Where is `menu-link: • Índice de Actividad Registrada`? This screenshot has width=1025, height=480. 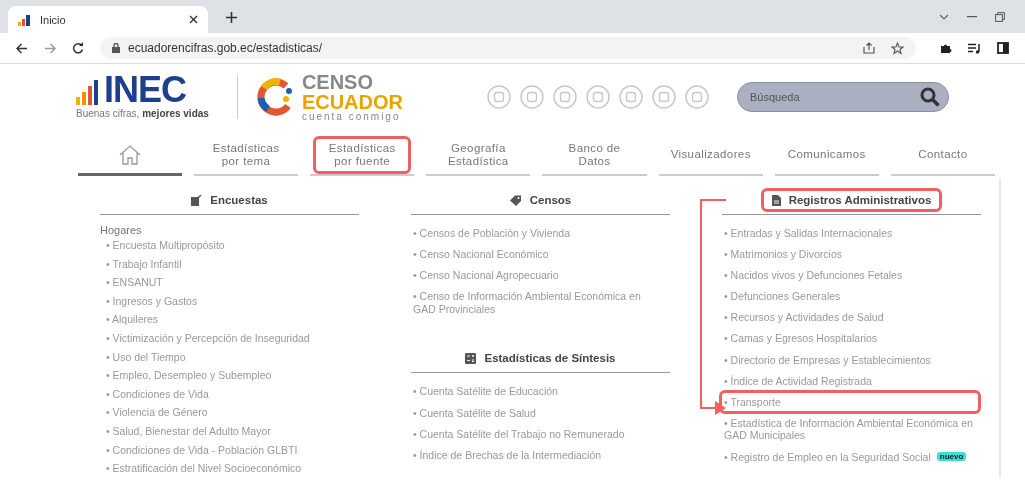
menu-link: • Índice de Actividad Registrada is located at coordinates (798, 381).